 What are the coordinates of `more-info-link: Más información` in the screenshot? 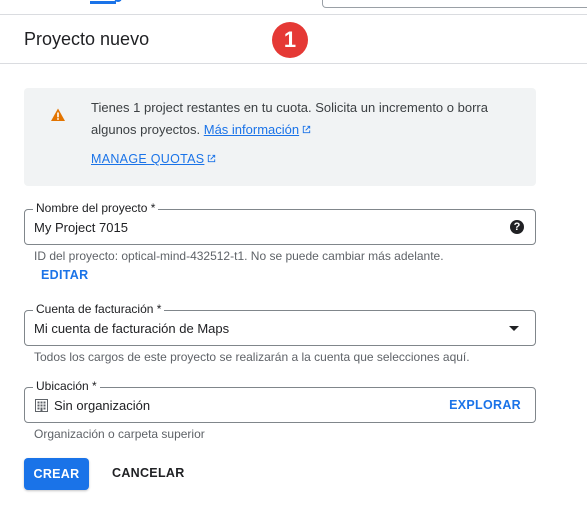 It's located at (258, 129).